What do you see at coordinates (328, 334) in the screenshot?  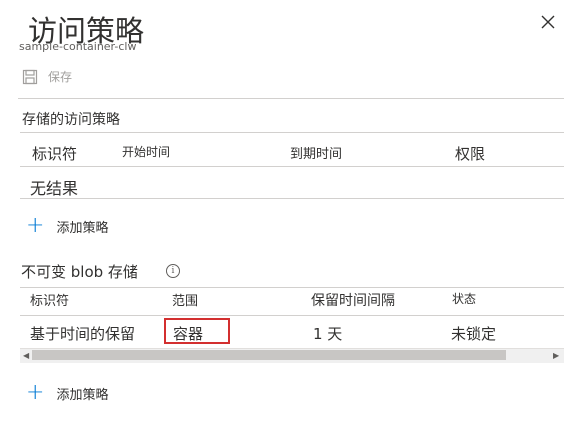 I see `row-retention: 1 天` at bounding box center [328, 334].